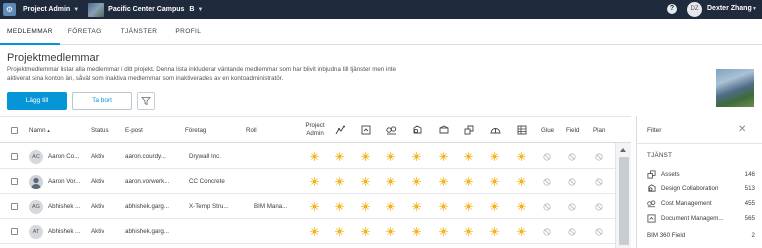 The image size is (762, 248). What do you see at coordinates (251, 130) in the screenshot?
I see `column-header-role: Roll` at bounding box center [251, 130].